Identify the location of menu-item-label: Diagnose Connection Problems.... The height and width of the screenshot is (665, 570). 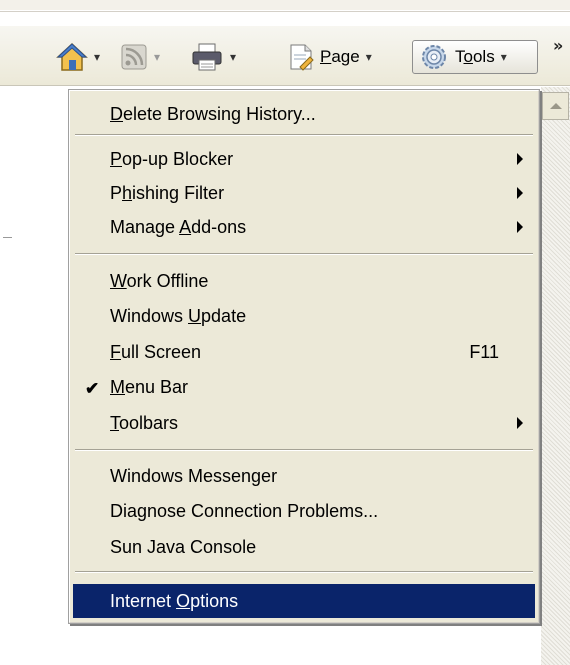
(244, 510).